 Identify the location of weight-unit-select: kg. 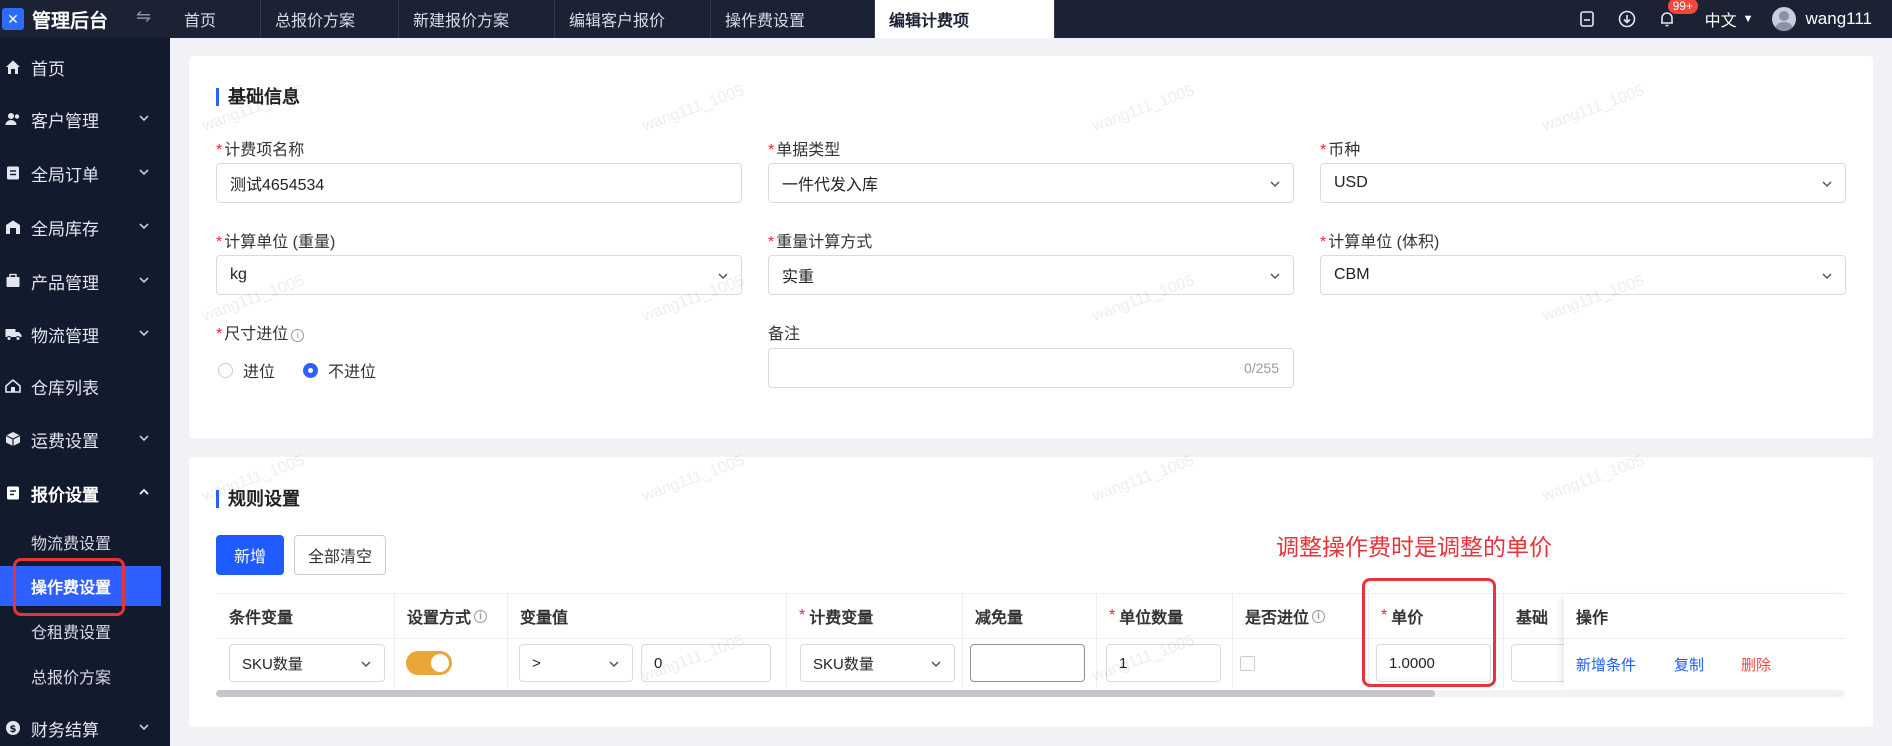
(479, 275).